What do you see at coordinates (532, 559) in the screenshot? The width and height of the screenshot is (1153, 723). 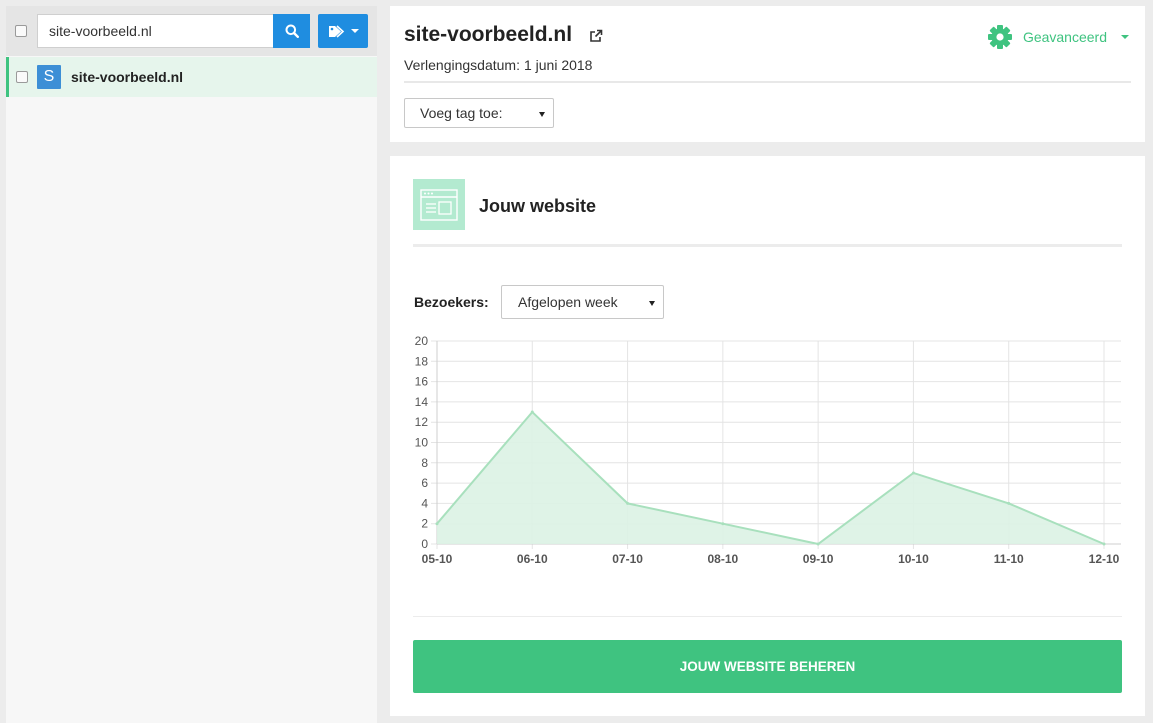 I see `x-tick-label: 06-10` at bounding box center [532, 559].